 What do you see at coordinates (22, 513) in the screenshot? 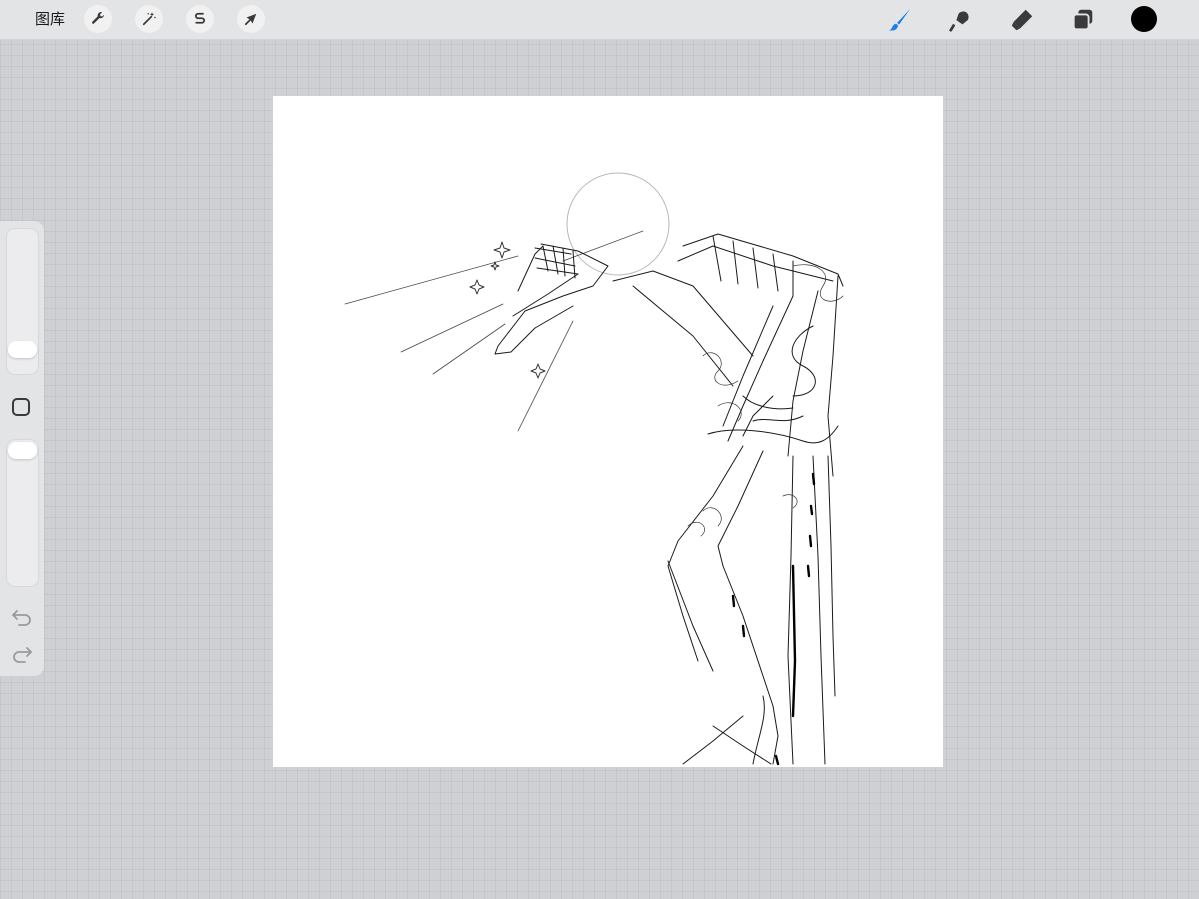
I see `opacity-slider` at bounding box center [22, 513].